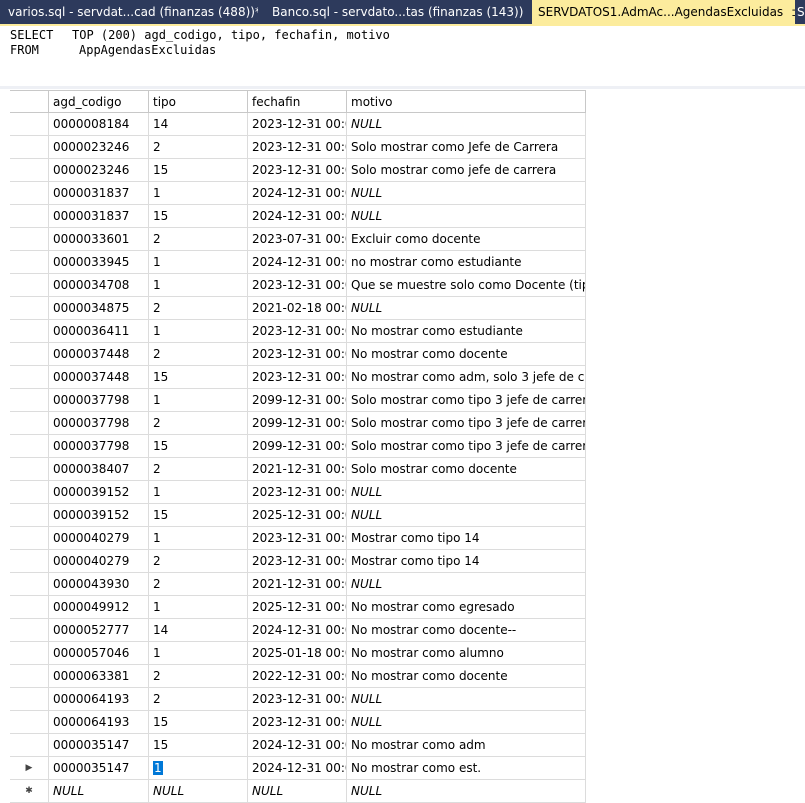  What do you see at coordinates (198, 124) in the screenshot?
I see `cell-tipo: 14` at bounding box center [198, 124].